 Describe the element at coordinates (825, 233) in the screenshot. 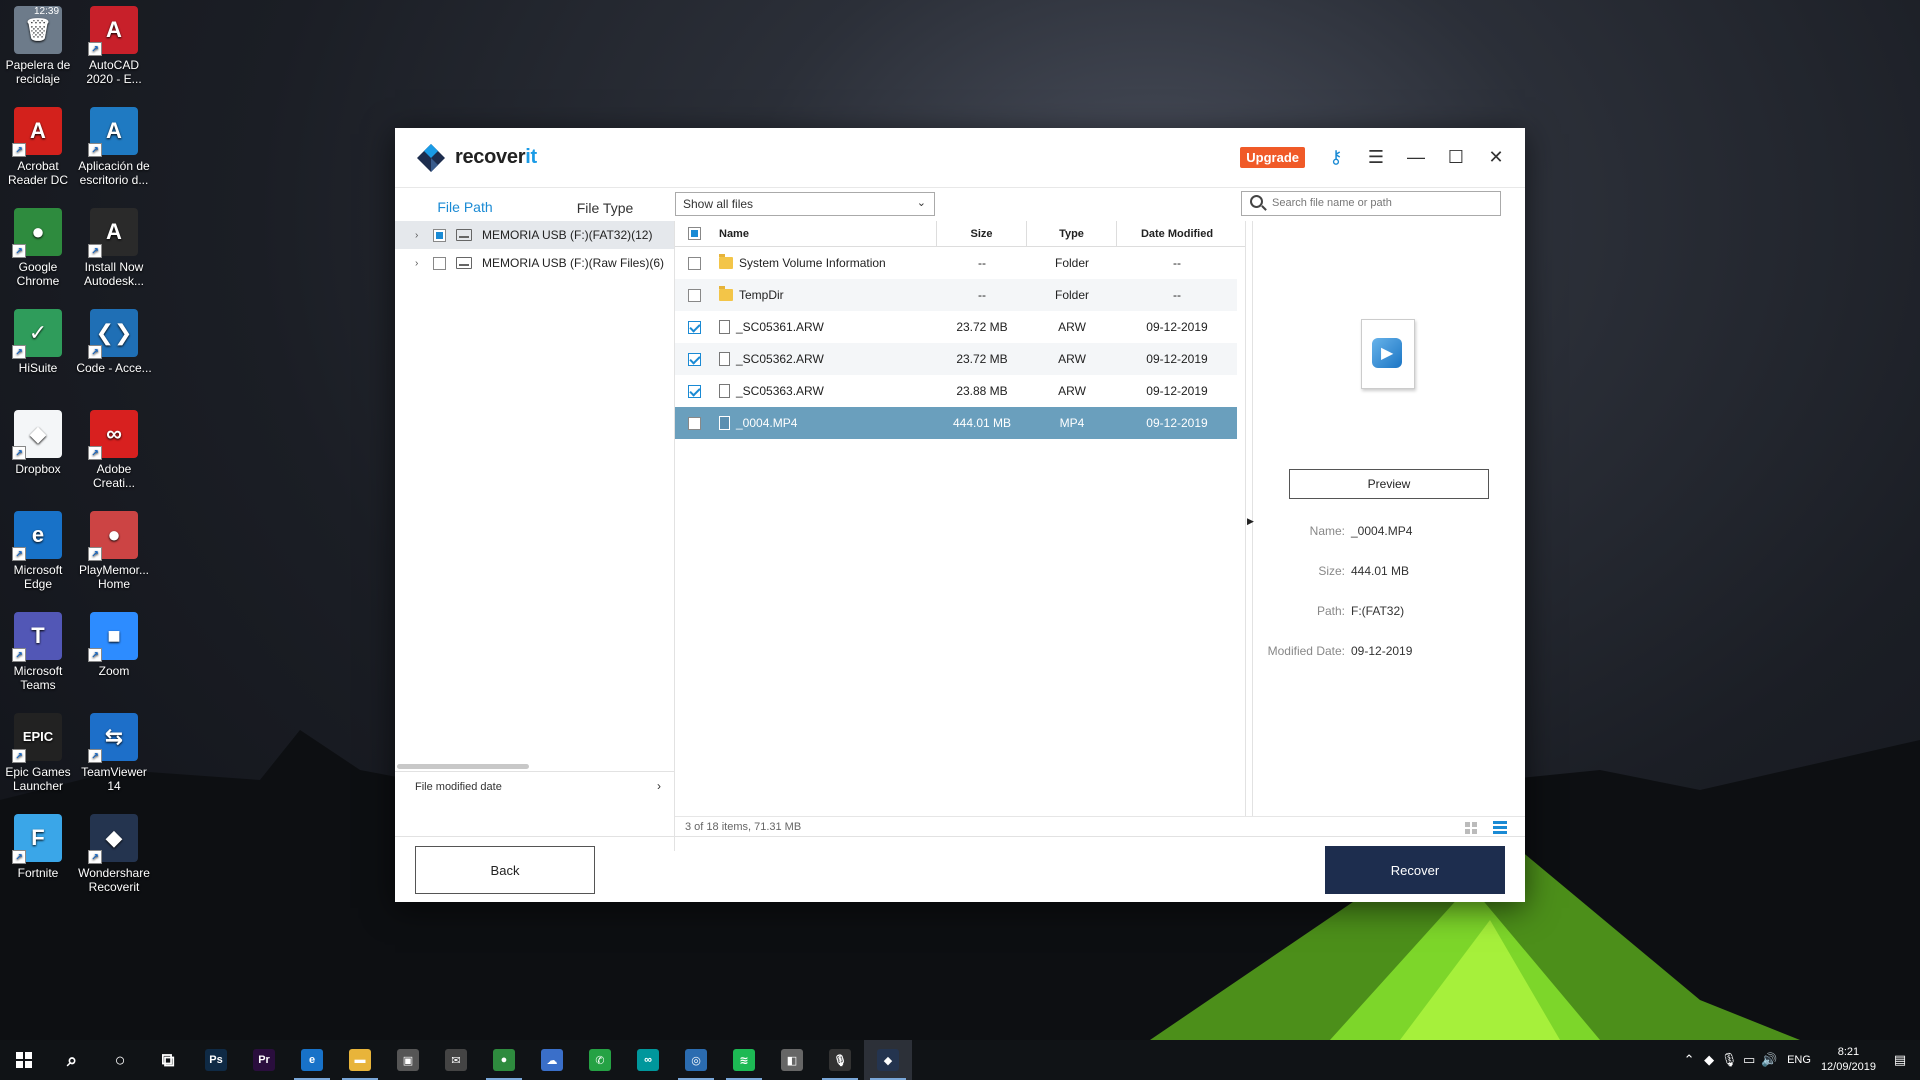

I see `column-name: Name` at that location.